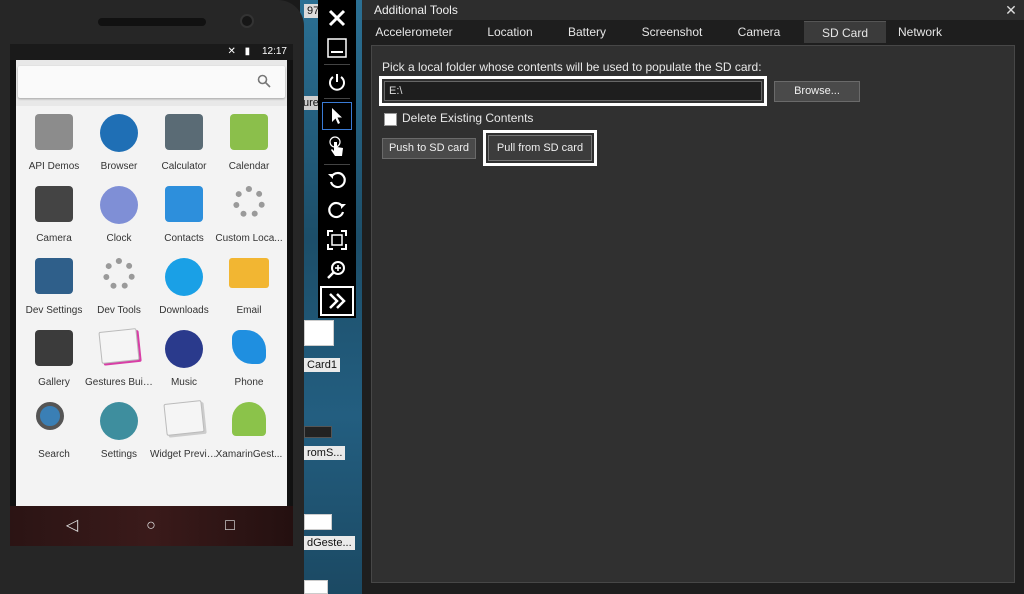  What do you see at coordinates (337, 210) in the screenshot?
I see `rotate-right-icon` at bounding box center [337, 210].